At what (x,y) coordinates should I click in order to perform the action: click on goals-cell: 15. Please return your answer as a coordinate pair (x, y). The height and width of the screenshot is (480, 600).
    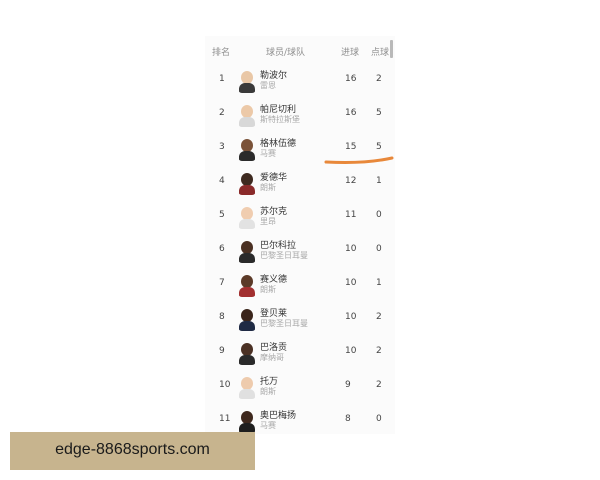
    Looking at the image, I should click on (351, 147).